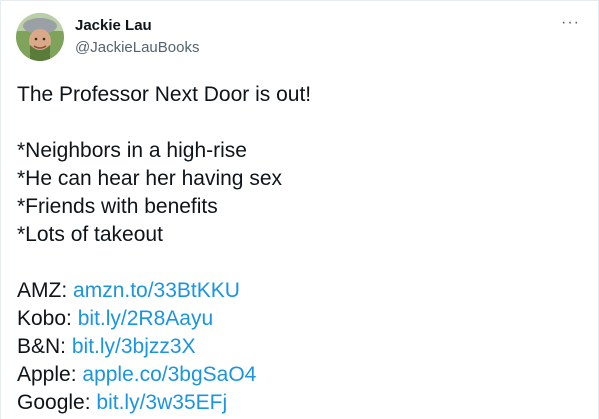 The width and height of the screenshot is (599, 419). I want to click on author-name: Jackie Lau, so click(113, 25).